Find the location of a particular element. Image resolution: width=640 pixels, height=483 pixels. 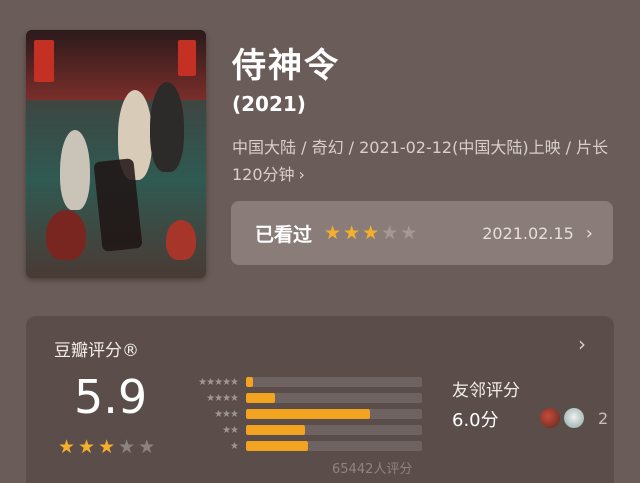

rating-distribution: ★★★★★ ★★★★ ★★★ ★★ ★ is located at coordinates (299, 414).